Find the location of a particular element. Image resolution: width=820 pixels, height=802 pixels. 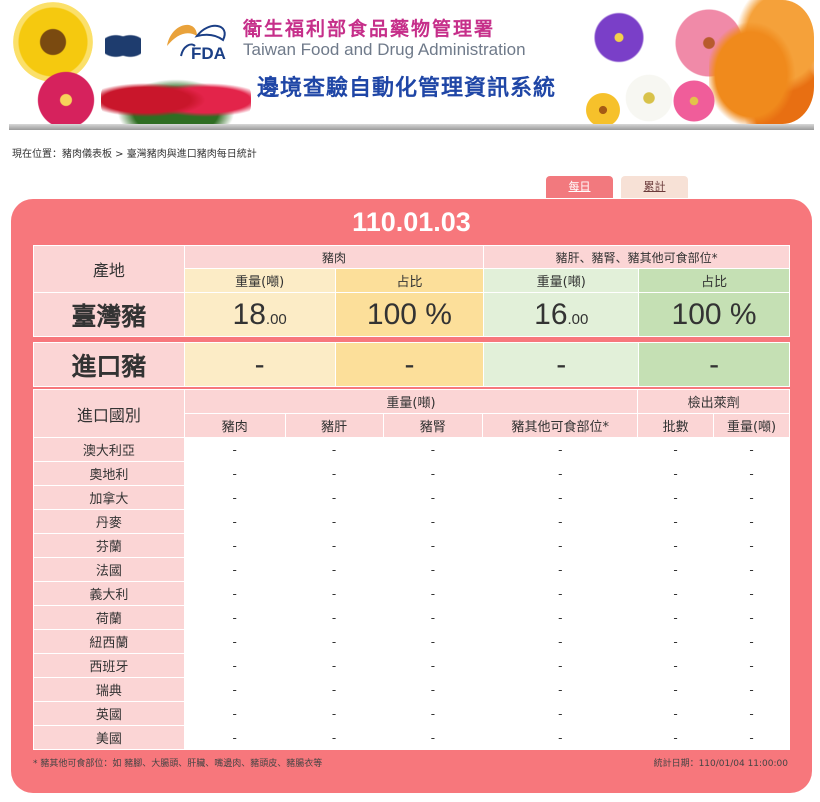

table-row: 丹麥 - - - - - - is located at coordinates (411, 521).